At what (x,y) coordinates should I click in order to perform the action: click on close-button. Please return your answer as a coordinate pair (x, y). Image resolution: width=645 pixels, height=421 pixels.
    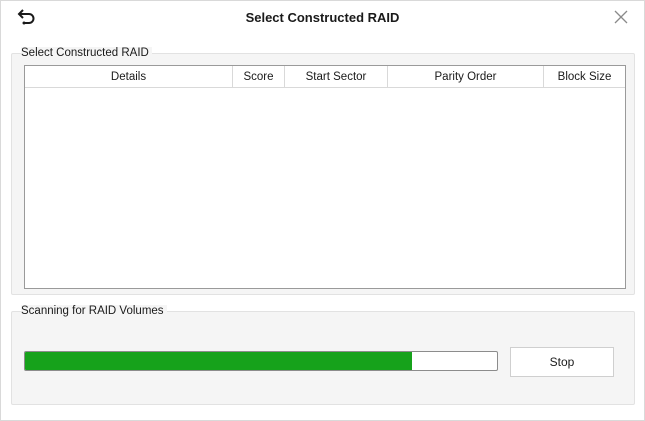
    Looking at the image, I should click on (621, 17).